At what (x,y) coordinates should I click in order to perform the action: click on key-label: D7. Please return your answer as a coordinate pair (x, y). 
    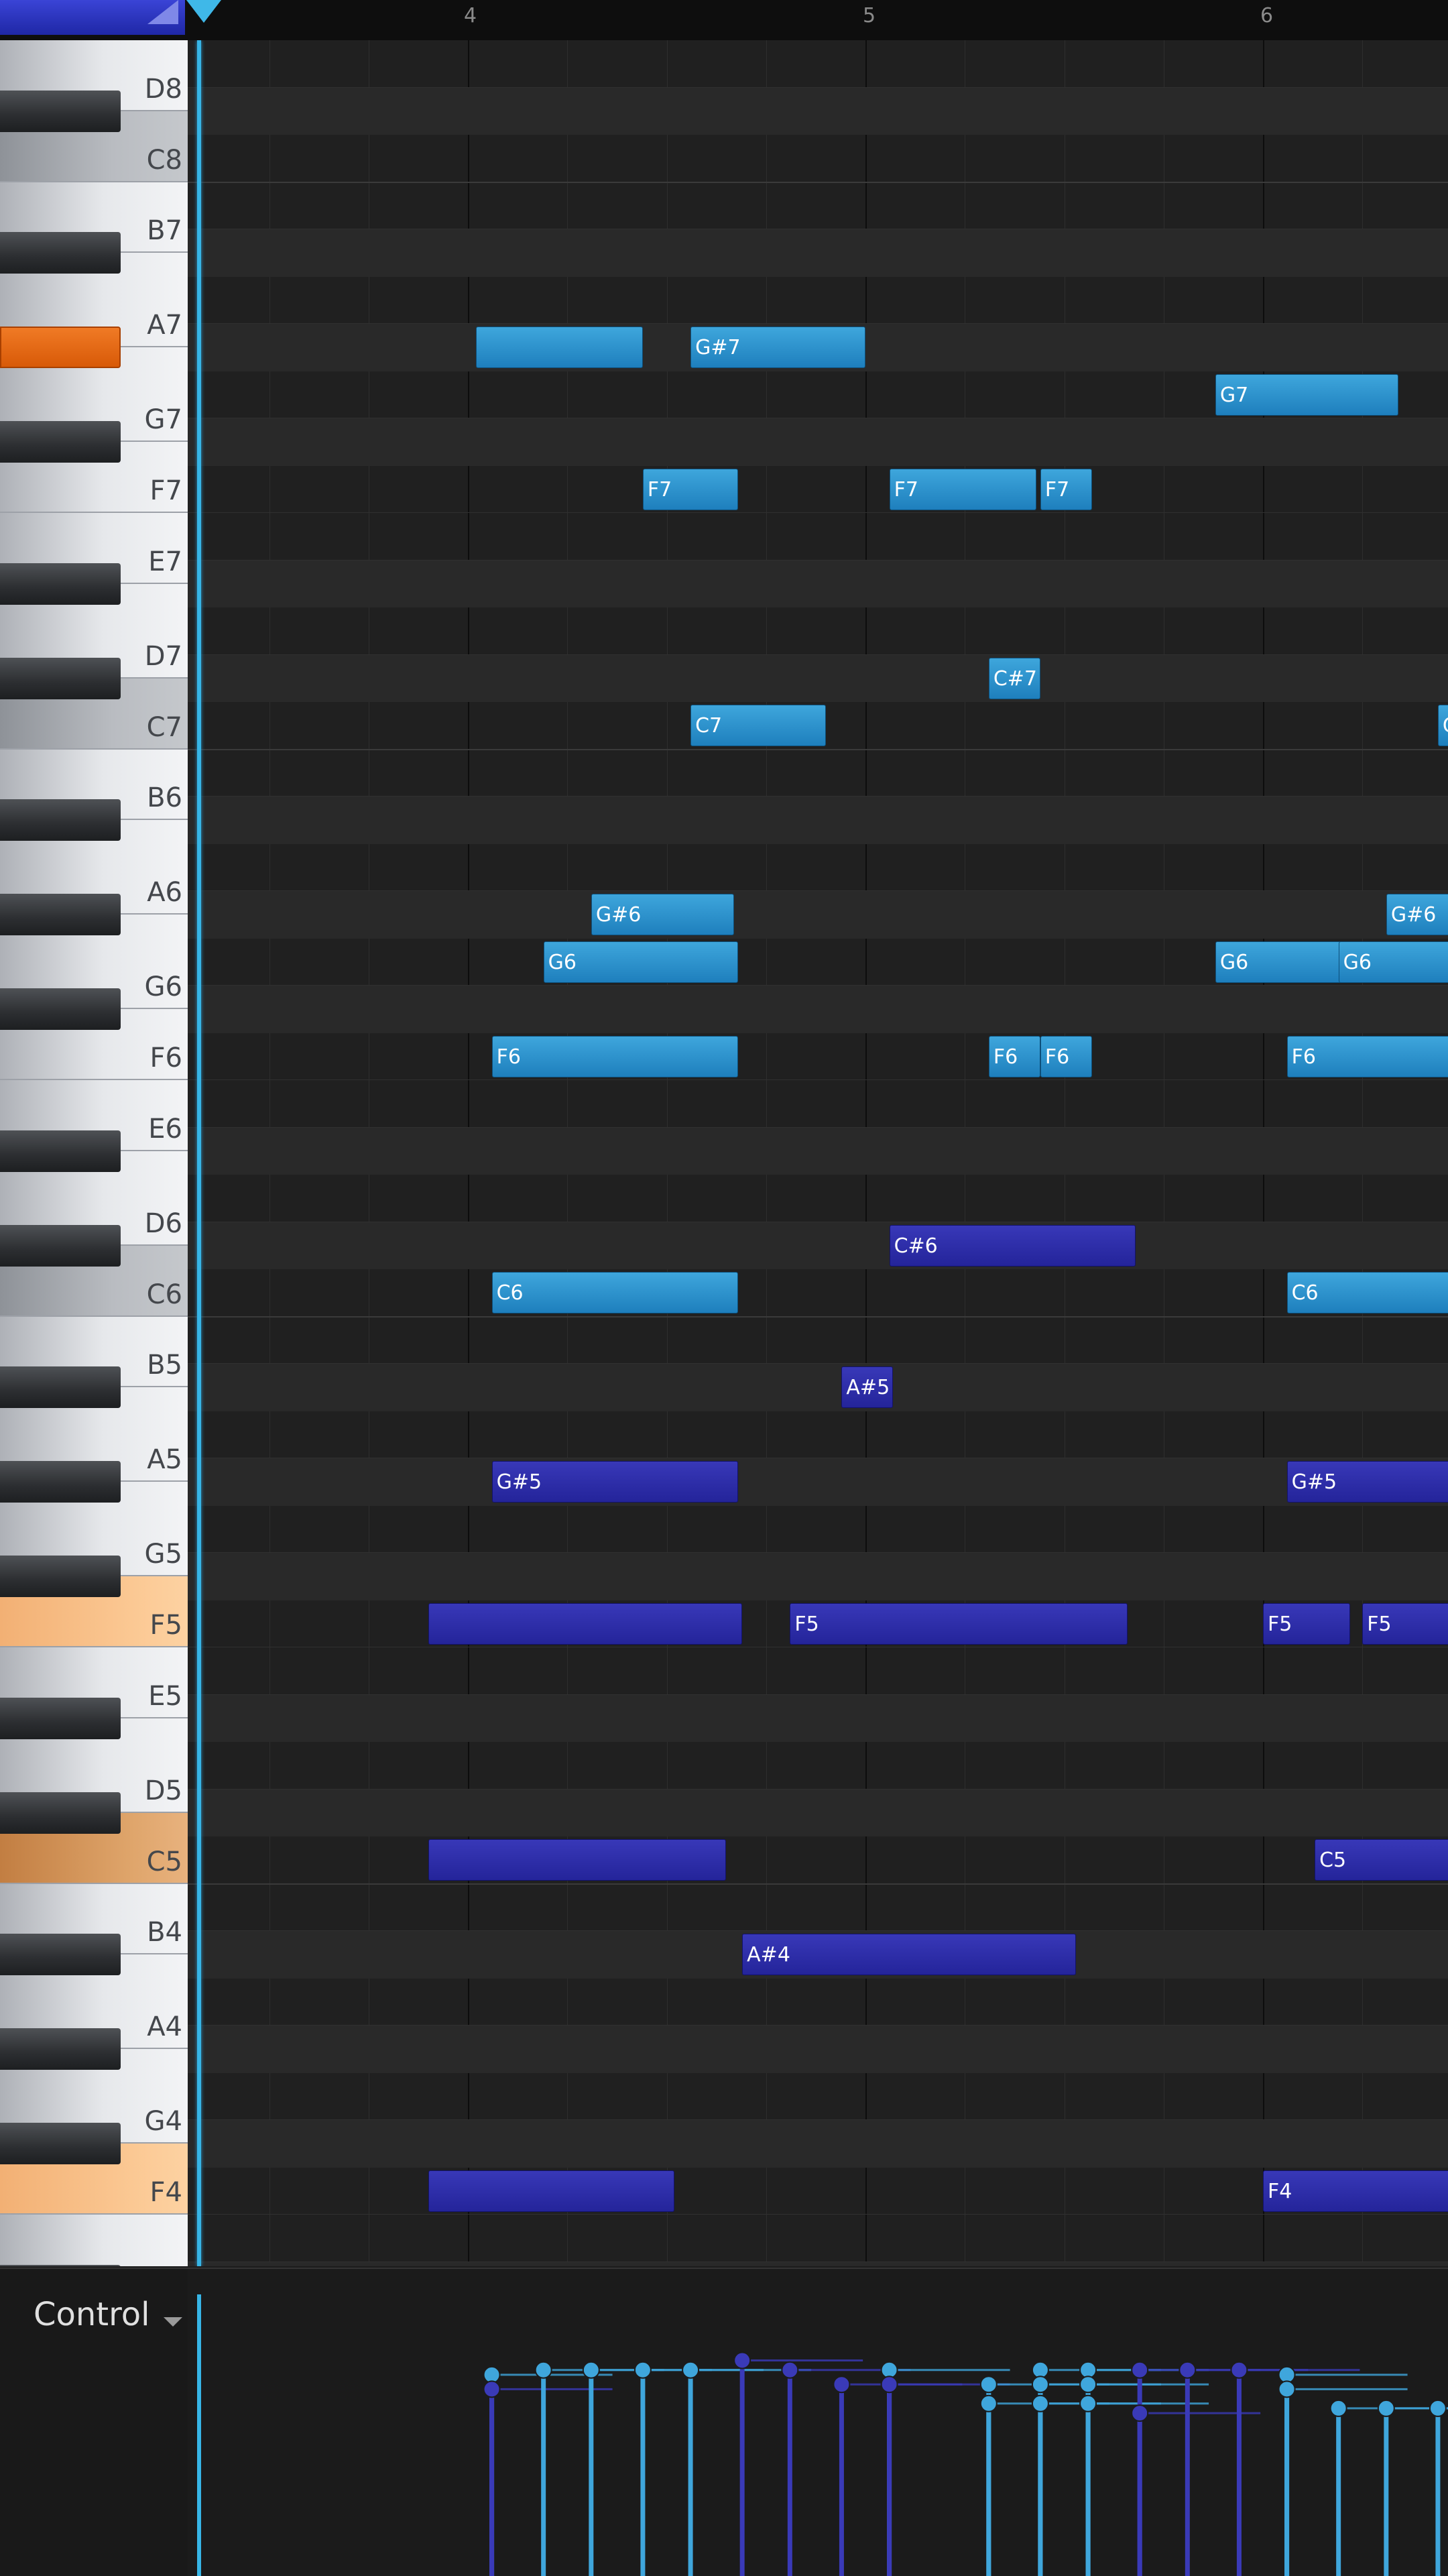
    Looking at the image, I should click on (163, 656).